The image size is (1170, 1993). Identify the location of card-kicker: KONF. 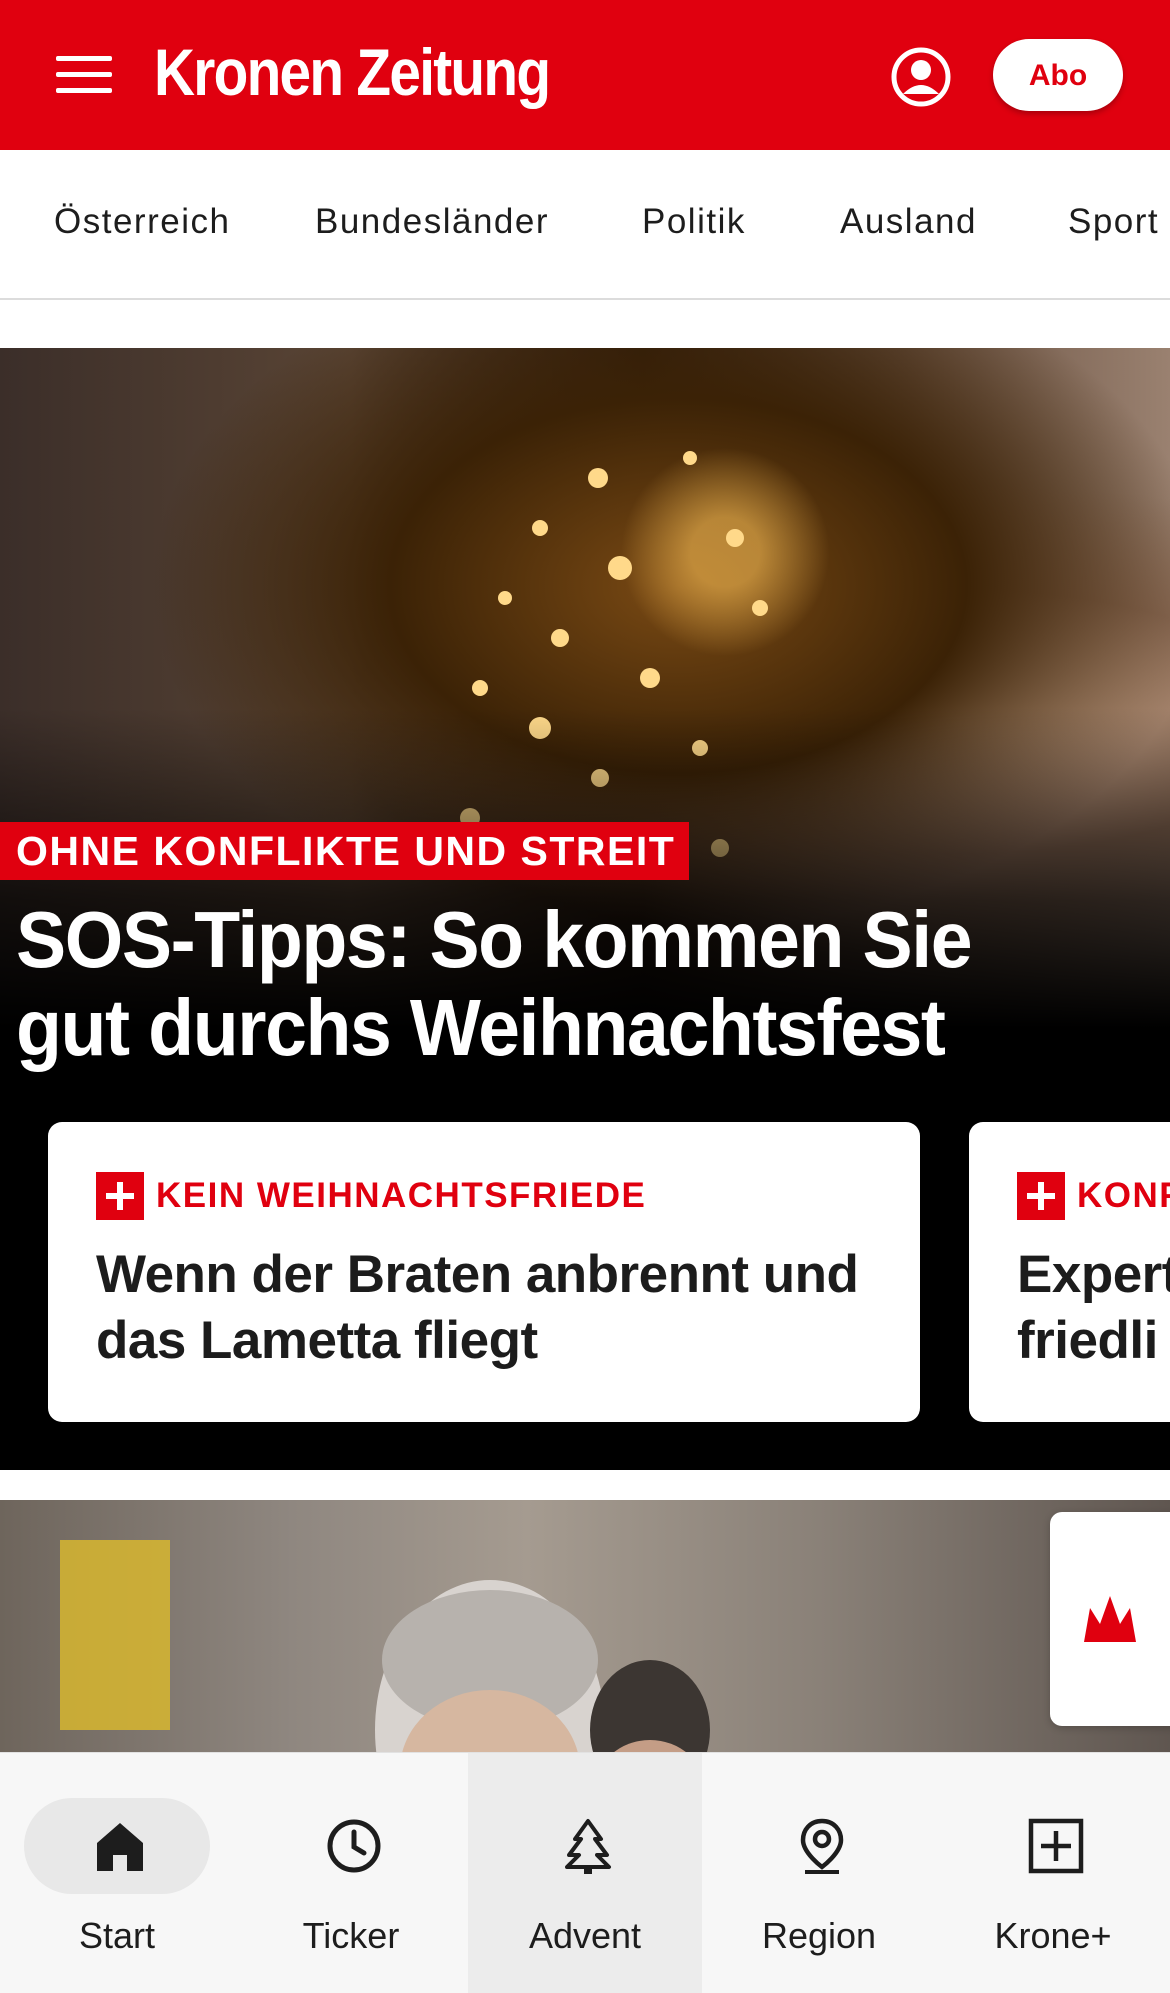
(1123, 1195).